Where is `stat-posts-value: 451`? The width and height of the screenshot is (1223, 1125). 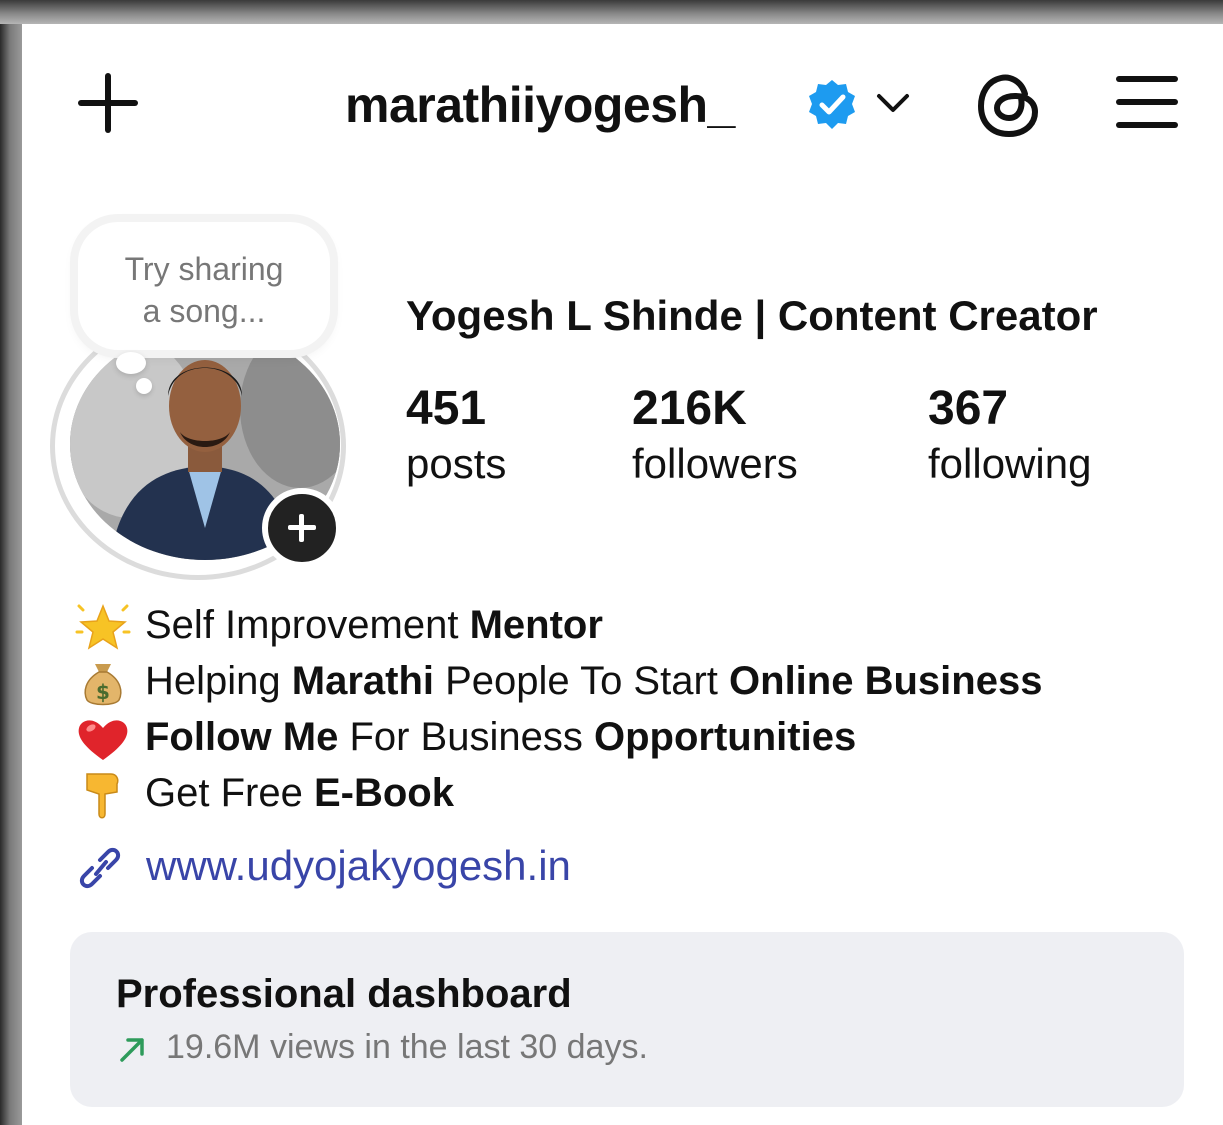 stat-posts-value: 451 is located at coordinates (446, 408).